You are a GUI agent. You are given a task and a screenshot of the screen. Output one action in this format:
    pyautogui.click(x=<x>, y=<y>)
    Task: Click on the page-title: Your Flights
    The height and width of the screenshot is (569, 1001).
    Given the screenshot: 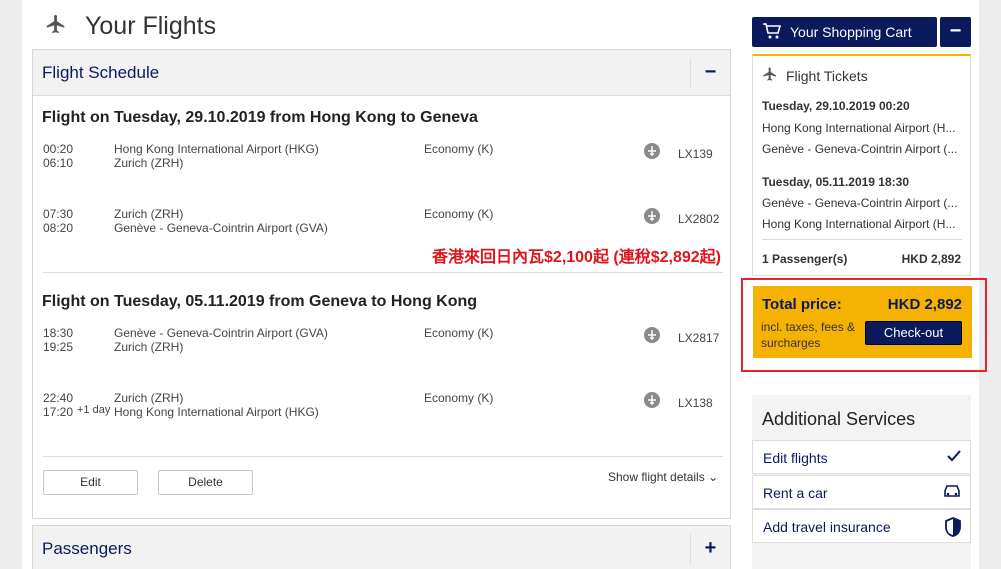 What is the action you would take?
    pyautogui.click(x=151, y=26)
    